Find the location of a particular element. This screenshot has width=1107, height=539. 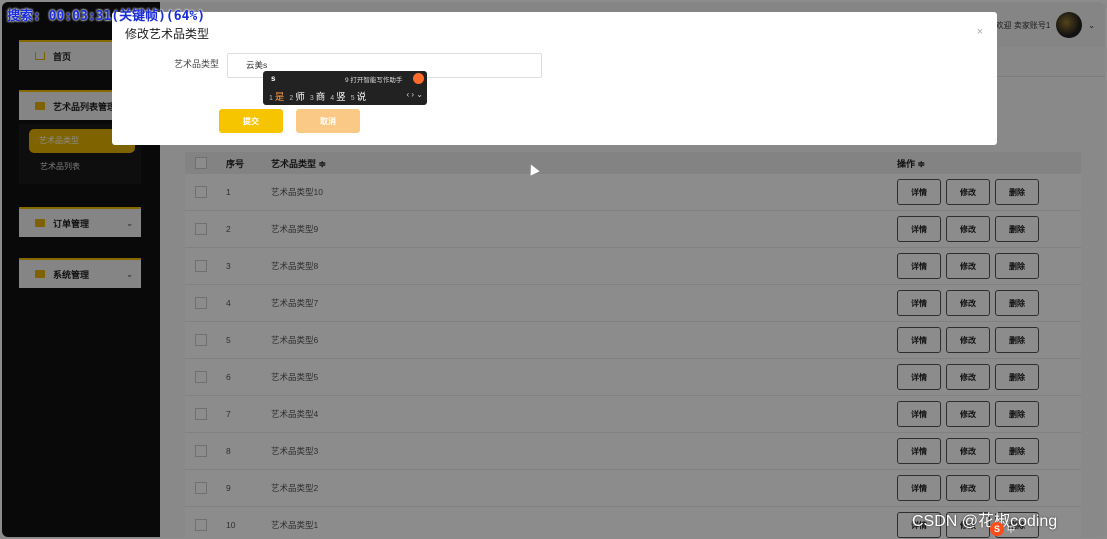

ime-candidate: 1是 is located at coordinates (276, 96).